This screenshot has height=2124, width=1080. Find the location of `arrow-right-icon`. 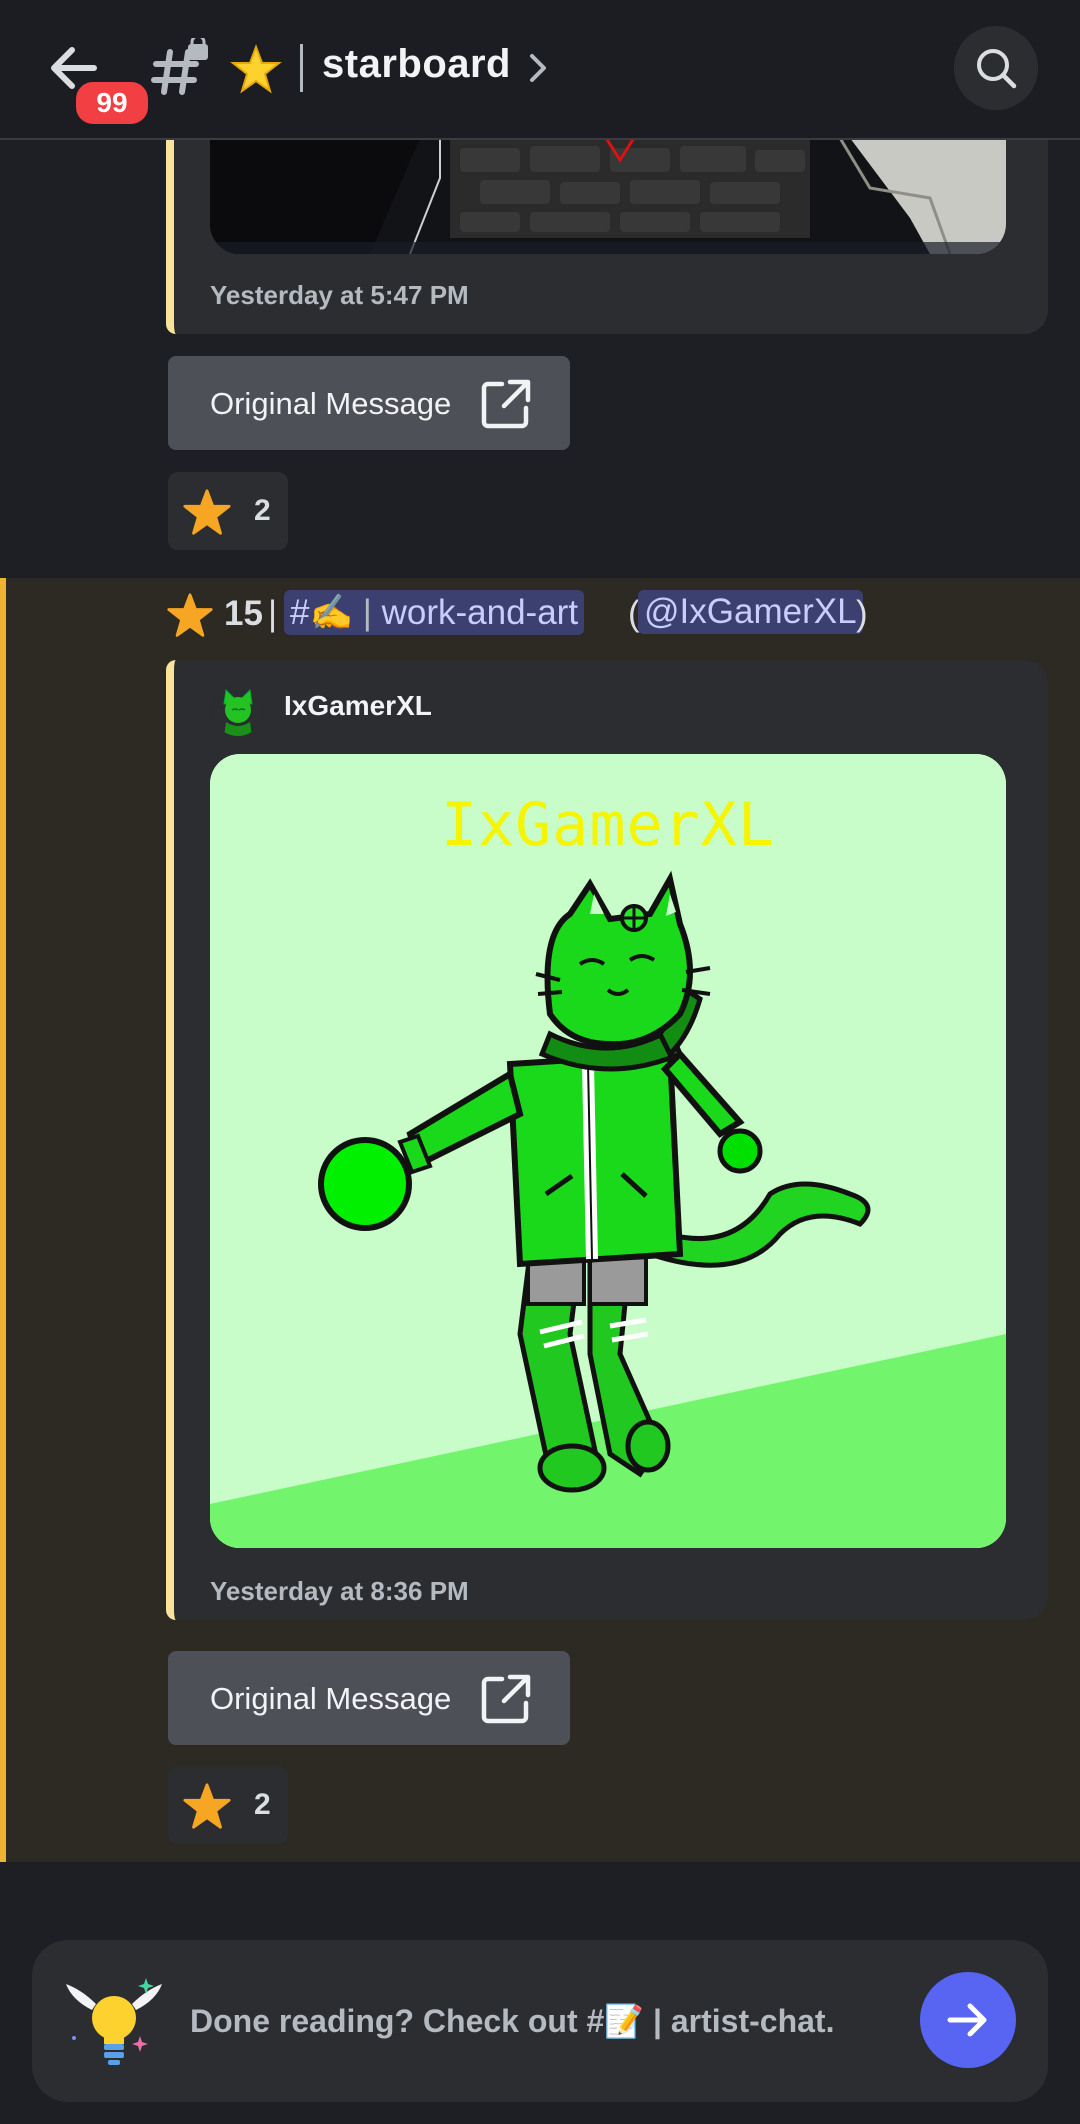

arrow-right-icon is located at coordinates (967, 2020).